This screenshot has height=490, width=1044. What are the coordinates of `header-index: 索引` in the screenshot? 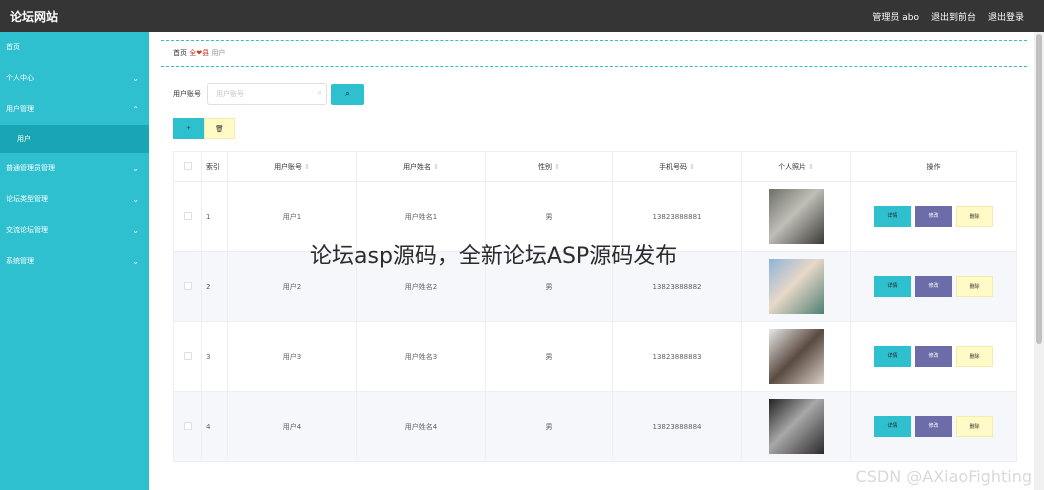 It's located at (214, 166).